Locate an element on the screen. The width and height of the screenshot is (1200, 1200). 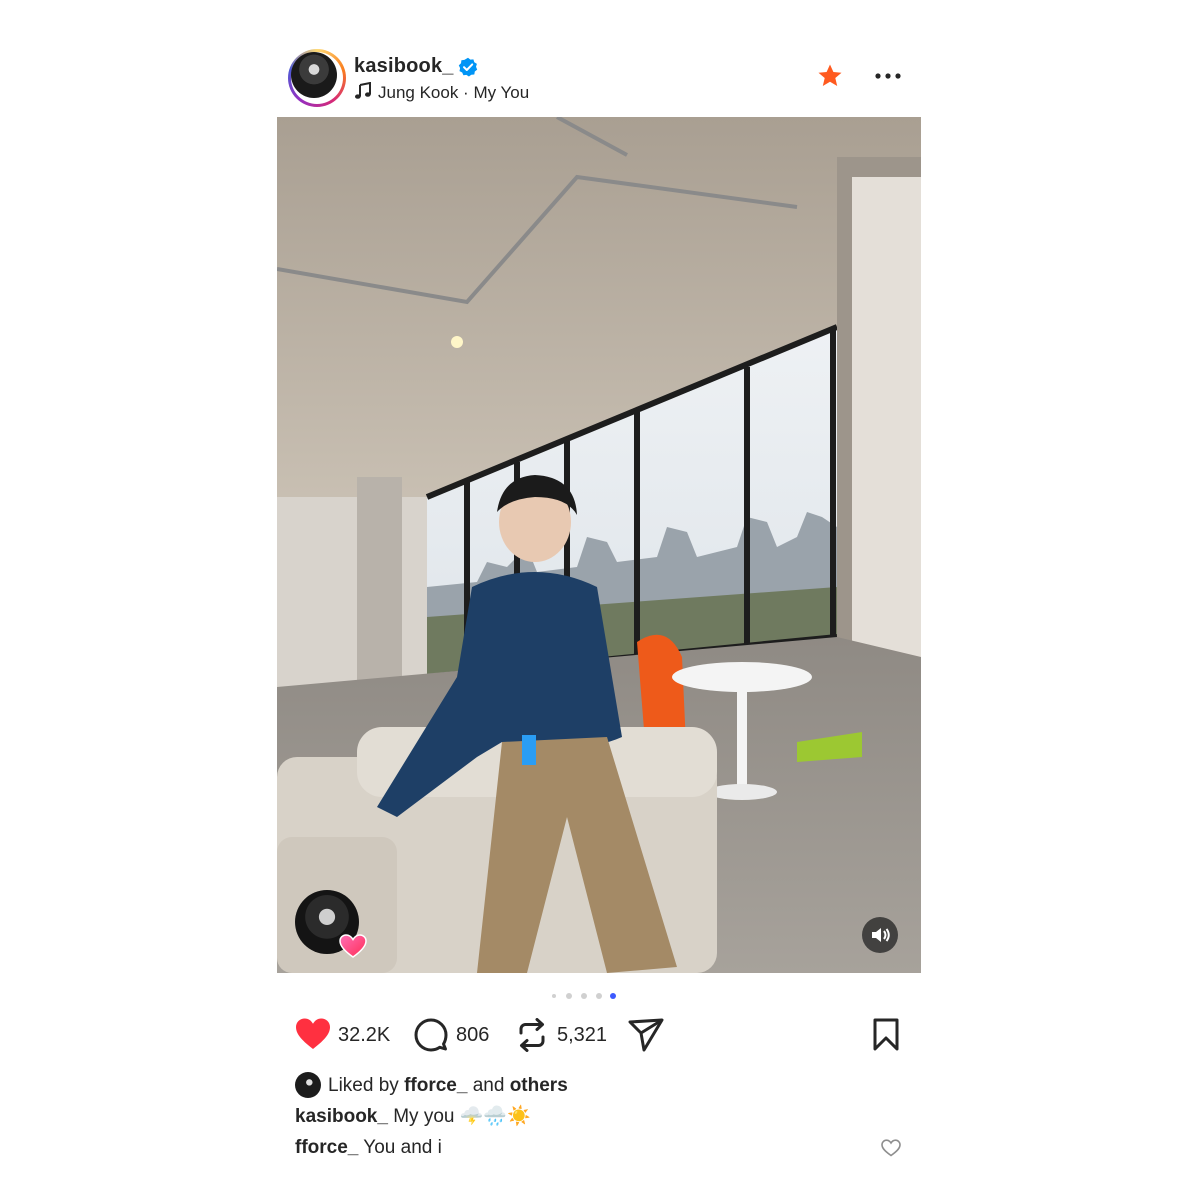
music-note-icon is located at coordinates (363, 90).